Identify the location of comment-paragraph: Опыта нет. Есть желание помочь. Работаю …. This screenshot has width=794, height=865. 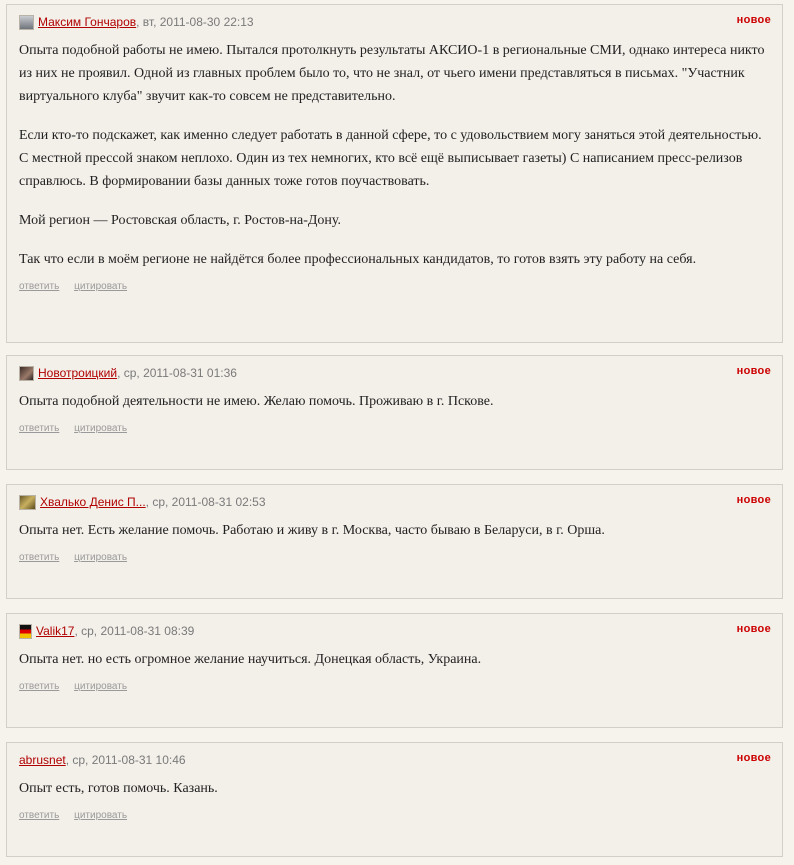
(312, 530).